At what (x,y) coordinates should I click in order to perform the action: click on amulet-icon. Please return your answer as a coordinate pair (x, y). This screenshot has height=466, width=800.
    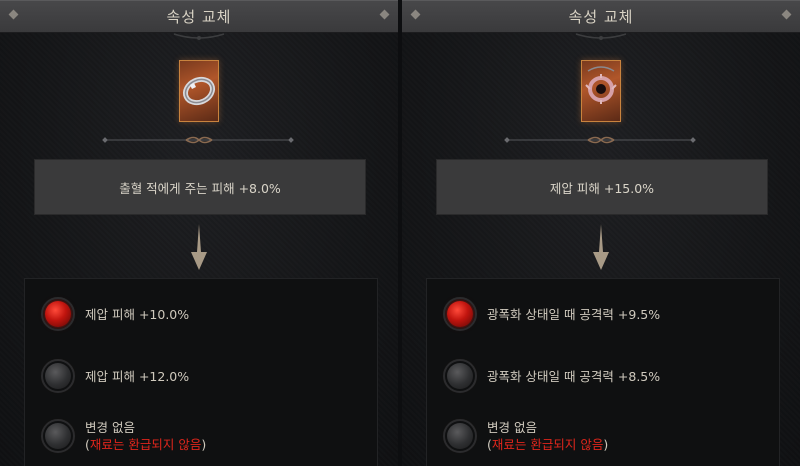
    Looking at the image, I should click on (601, 91).